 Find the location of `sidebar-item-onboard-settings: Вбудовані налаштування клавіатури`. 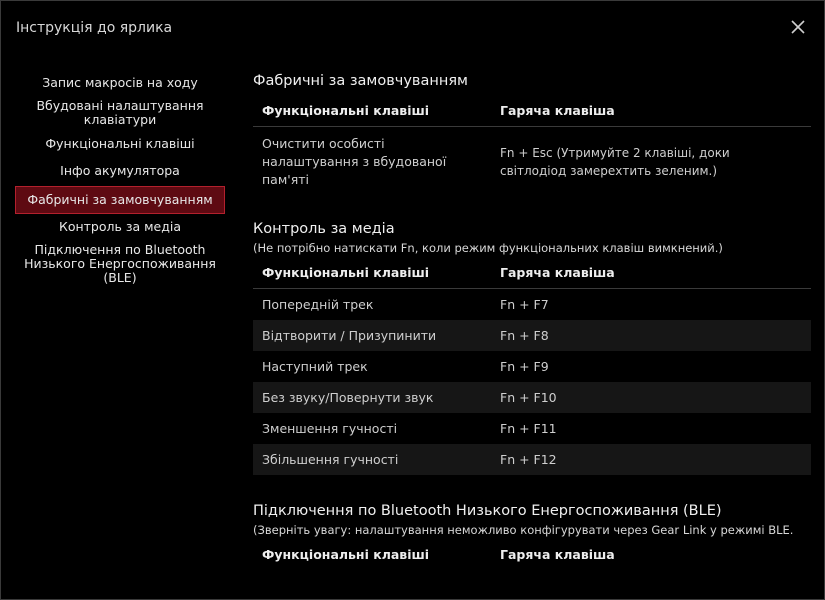

sidebar-item-onboard-settings: Вбудовані налаштування клавіатури is located at coordinates (120, 113).